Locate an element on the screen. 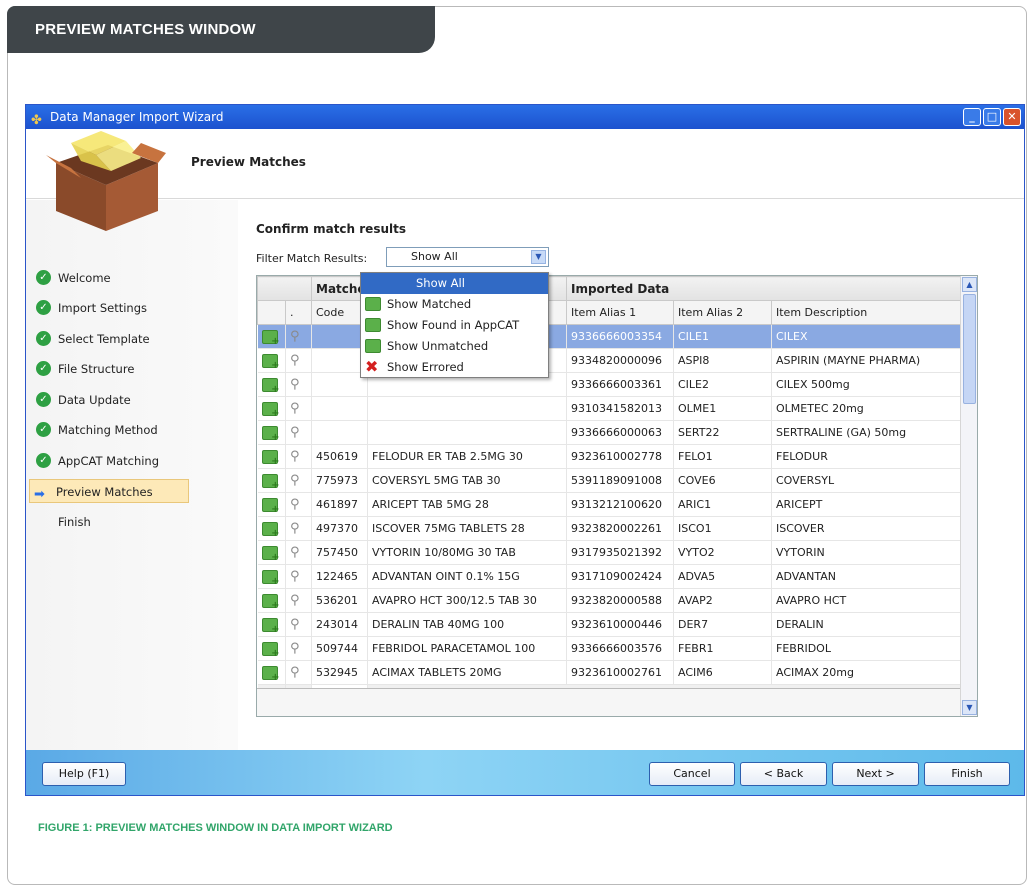 This screenshot has height=891, width=1033. scroll-up-icon: ▲ is located at coordinates (969, 284).